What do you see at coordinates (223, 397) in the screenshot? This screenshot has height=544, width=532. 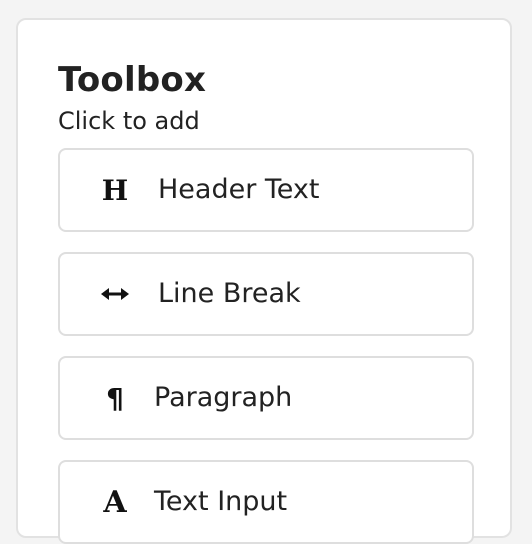 I see `toolbox-item-label: Paragraph` at bounding box center [223, 397].